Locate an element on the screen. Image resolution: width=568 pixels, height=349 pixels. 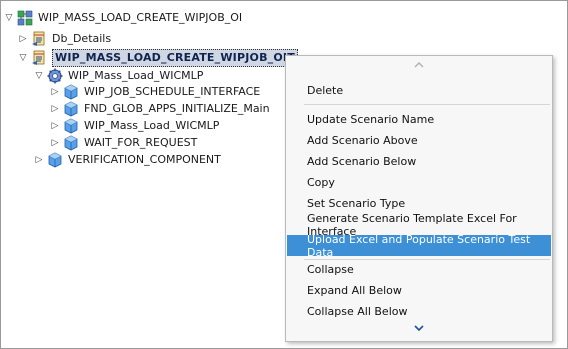
tree-node-step: ▷ WAIT_FOR_REQUEST is located at coordinates (123, 143).